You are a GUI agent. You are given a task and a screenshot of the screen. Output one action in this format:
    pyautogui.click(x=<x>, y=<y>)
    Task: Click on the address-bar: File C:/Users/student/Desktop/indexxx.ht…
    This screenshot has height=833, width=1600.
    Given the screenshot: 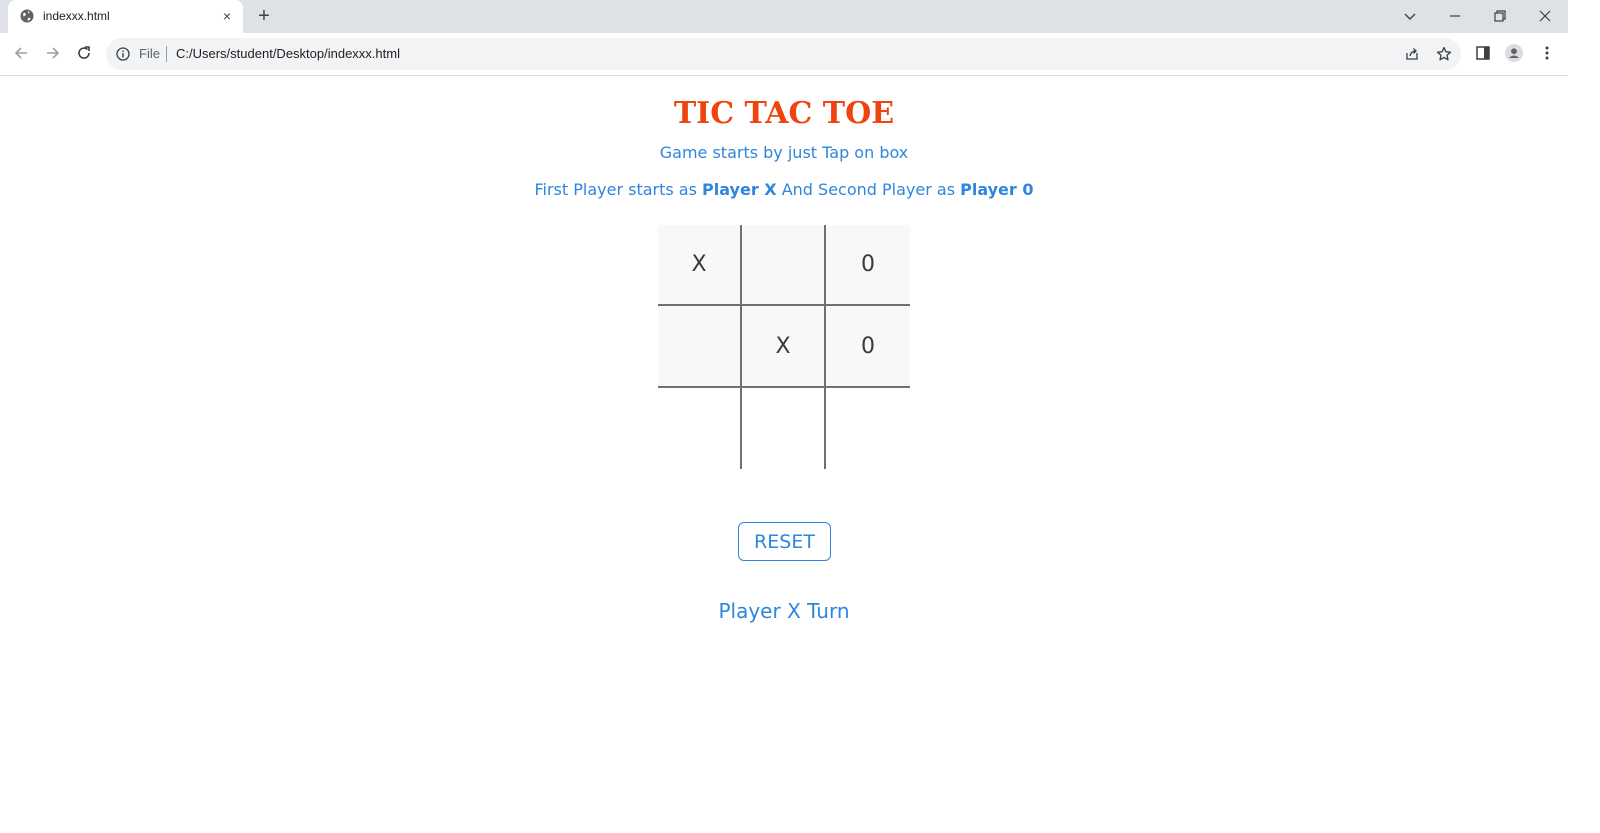 What is the action you would take?
    pyautogui.click(x=783, y=54)
    